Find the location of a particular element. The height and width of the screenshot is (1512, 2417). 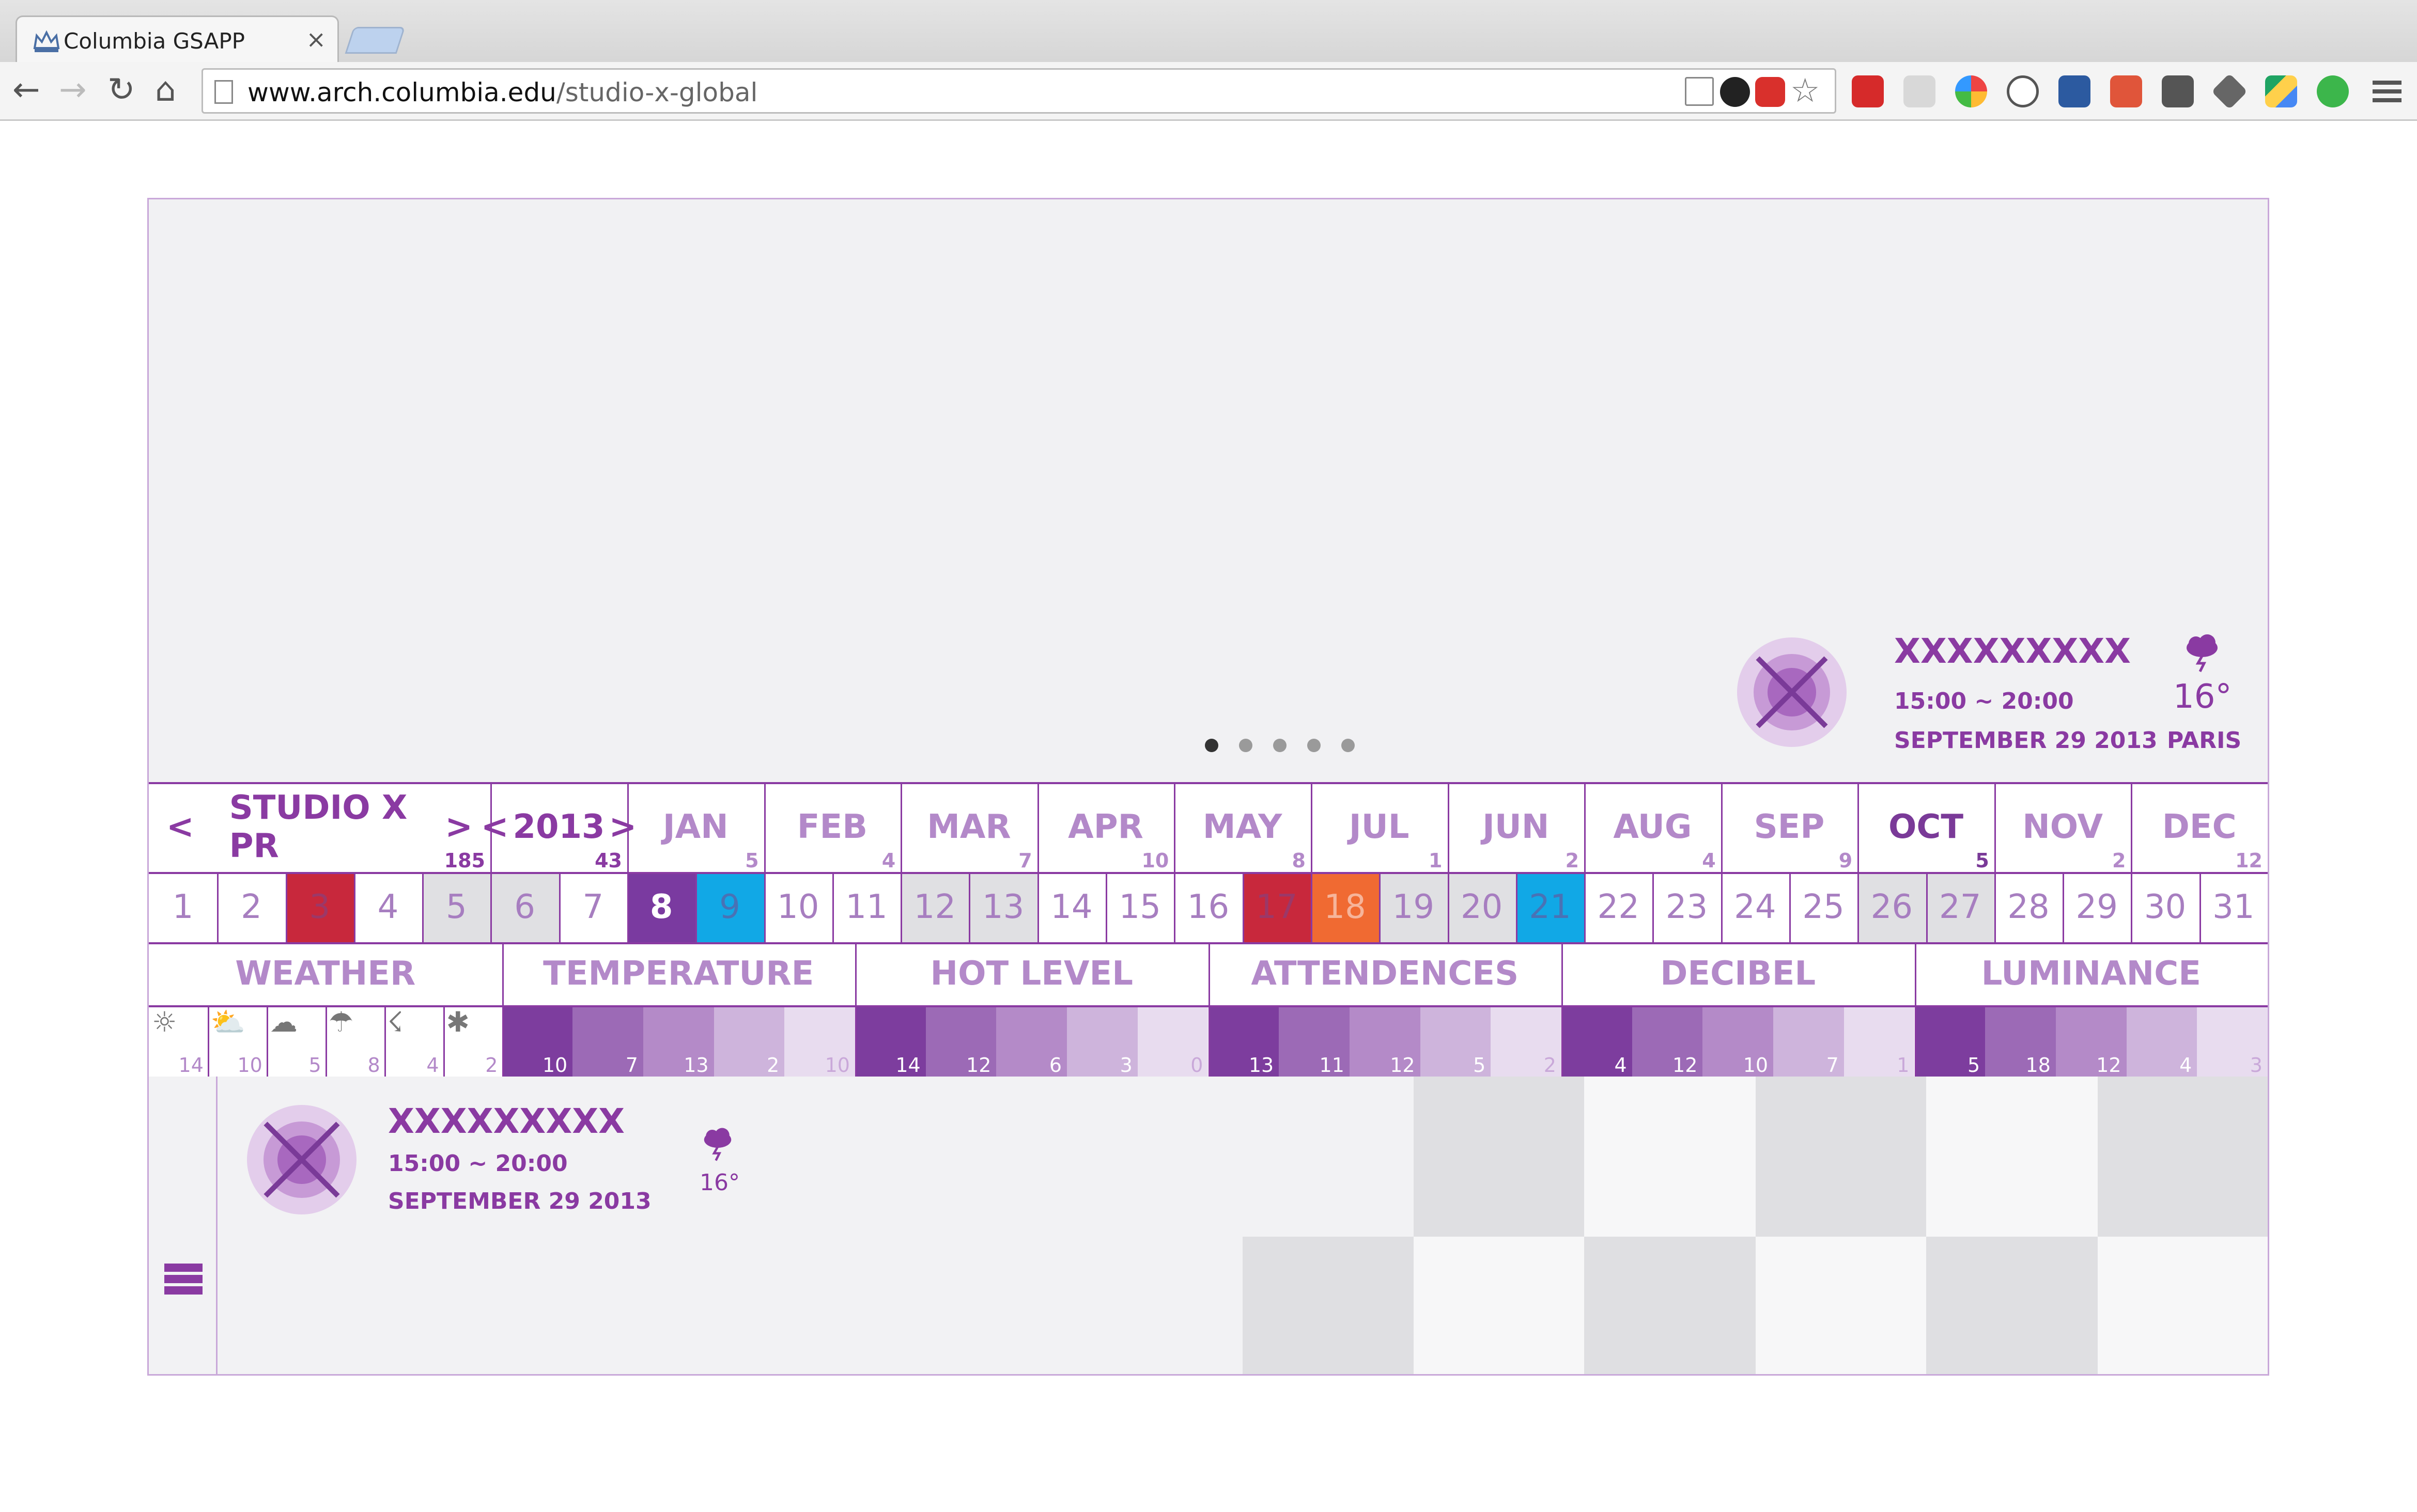

attendences-bar: 12 is located at coordinates (1384, 1041).